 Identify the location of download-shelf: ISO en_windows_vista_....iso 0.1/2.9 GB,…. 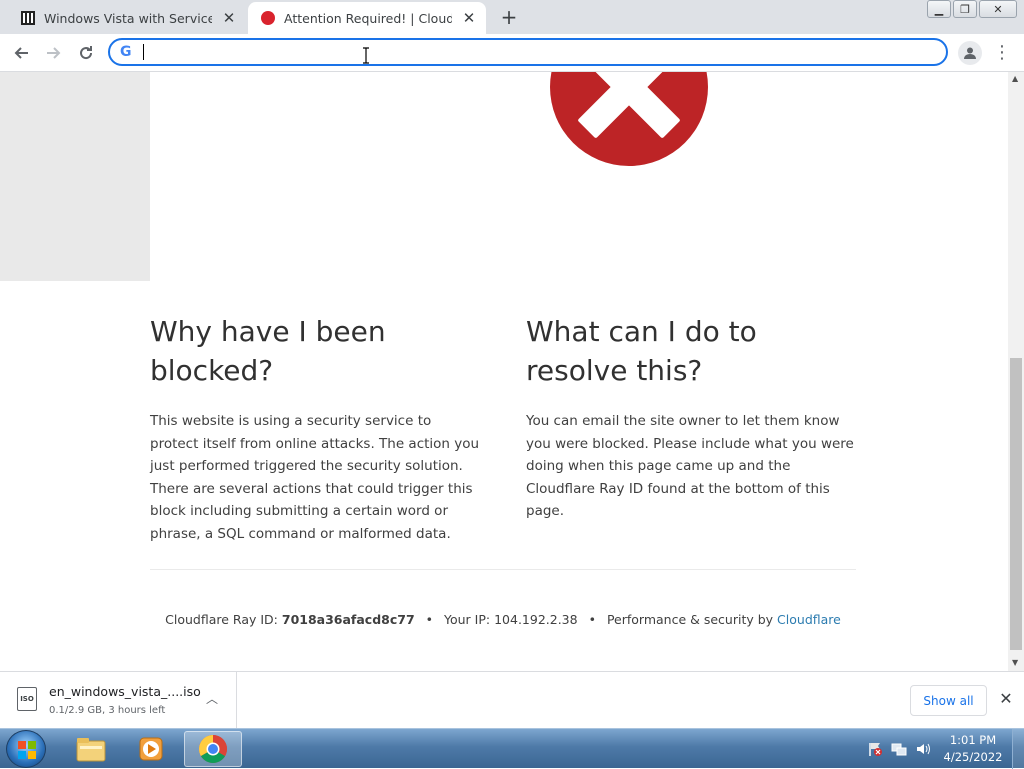
(512, 699).